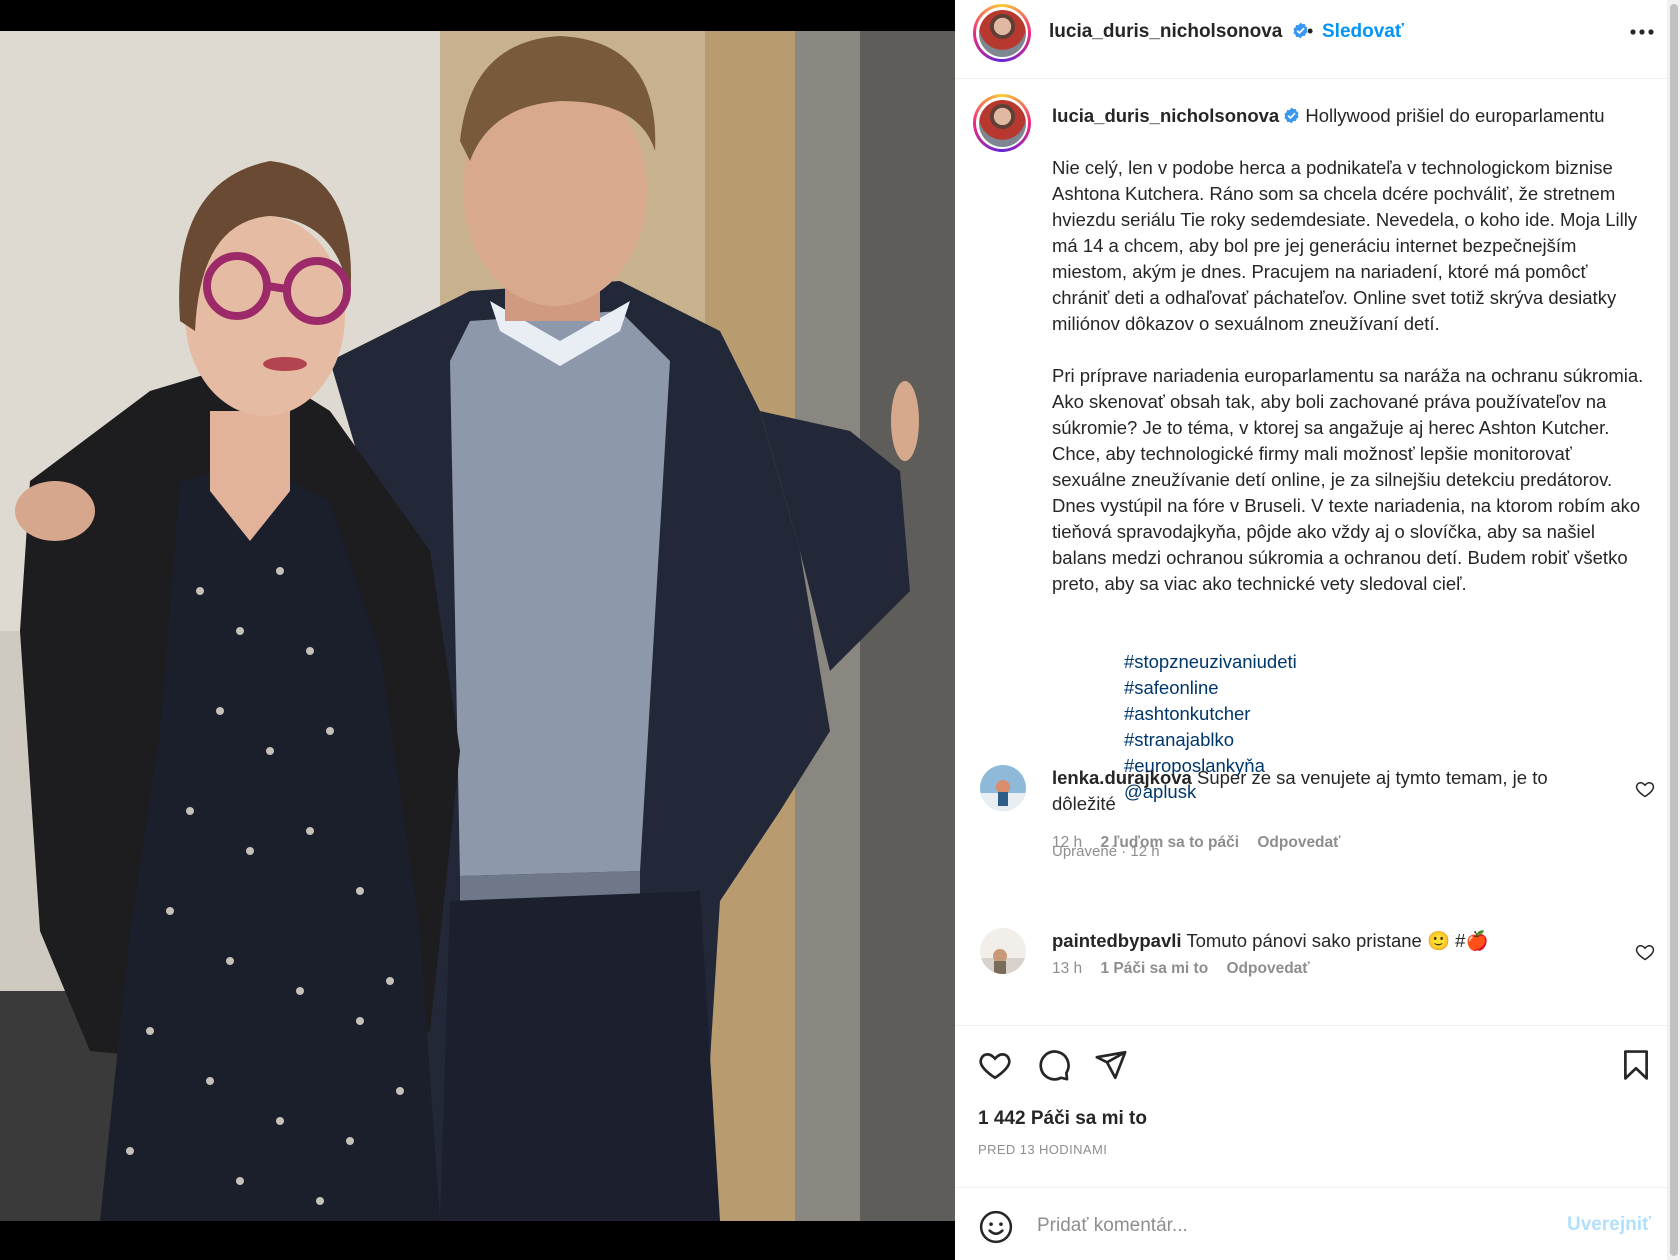 The image size is (1680, 1260). What do you see at coordinates (1122, 777) in the screenshot?
I see `commenter-username: lenka.durajkova` at bounding box center [1122, 777].